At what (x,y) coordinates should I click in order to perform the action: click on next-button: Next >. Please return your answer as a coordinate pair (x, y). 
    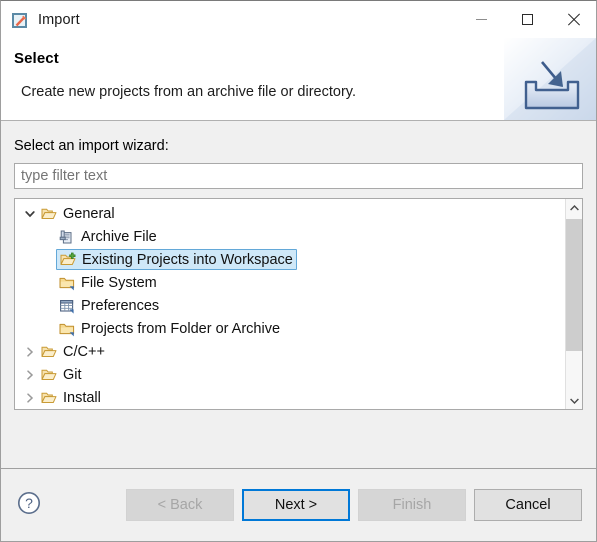
    Looking at the image, I should click on (296, 505).